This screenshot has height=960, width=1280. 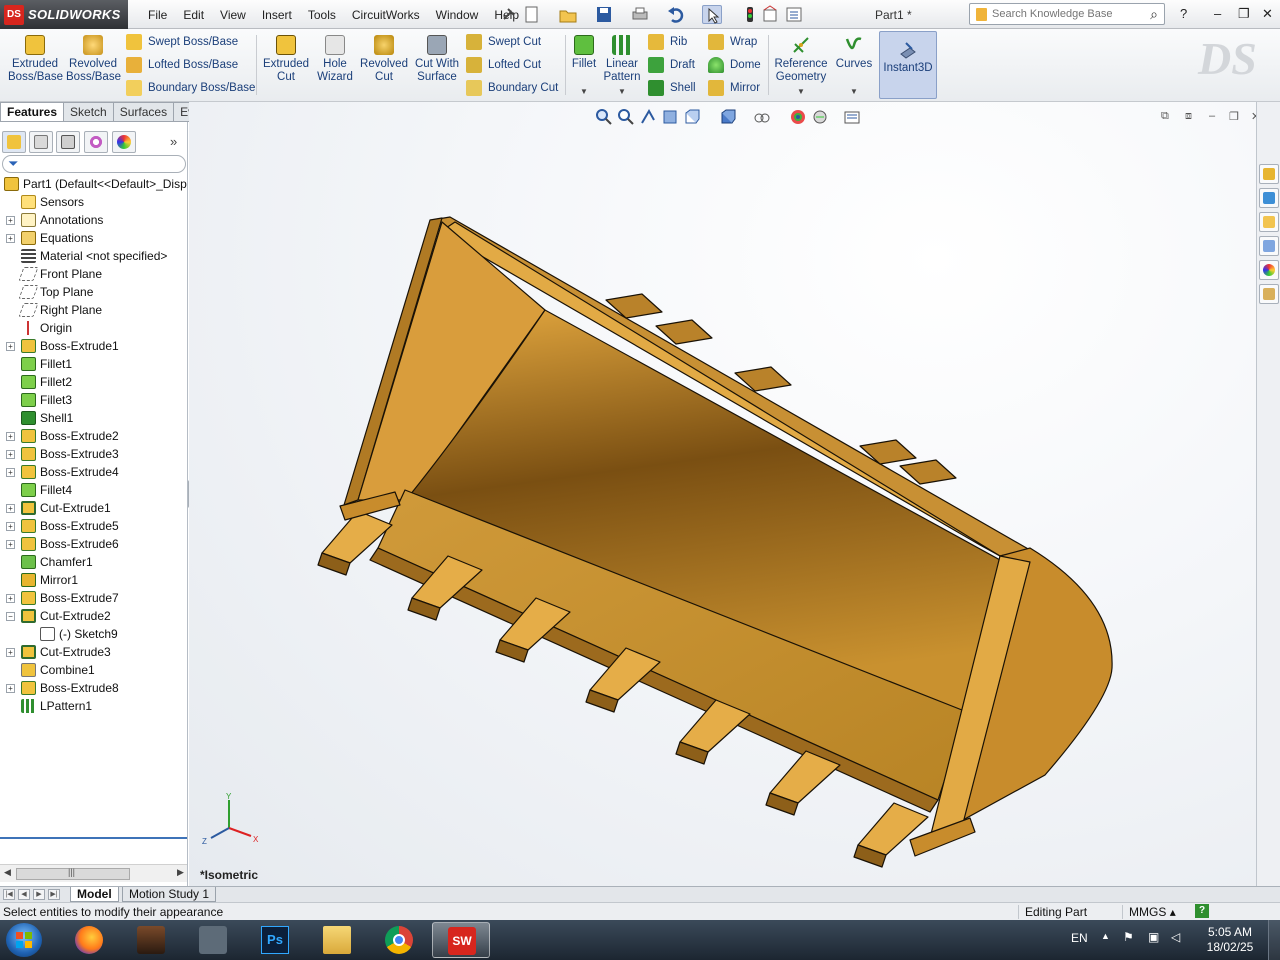 What do you see at coordinates (286, 59) in the screenshot?
I see `extruded-cut-button: Extruded Cut` at bounding box center [286, 59].